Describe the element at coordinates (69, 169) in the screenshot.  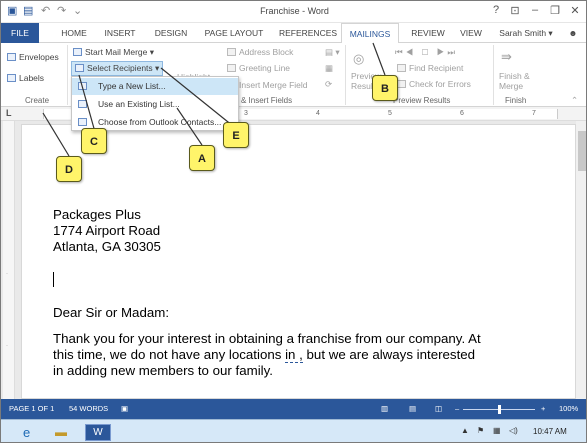
I see `callout-d: D` at that location.